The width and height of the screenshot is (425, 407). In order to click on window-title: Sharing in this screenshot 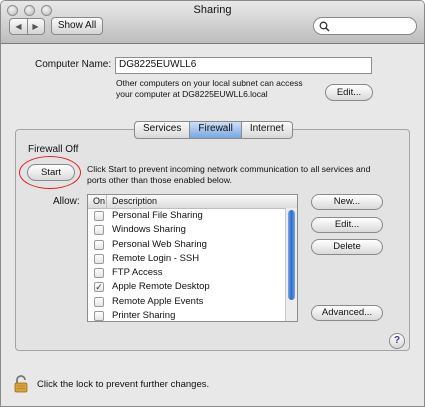, I will do `click(212, 10)`.